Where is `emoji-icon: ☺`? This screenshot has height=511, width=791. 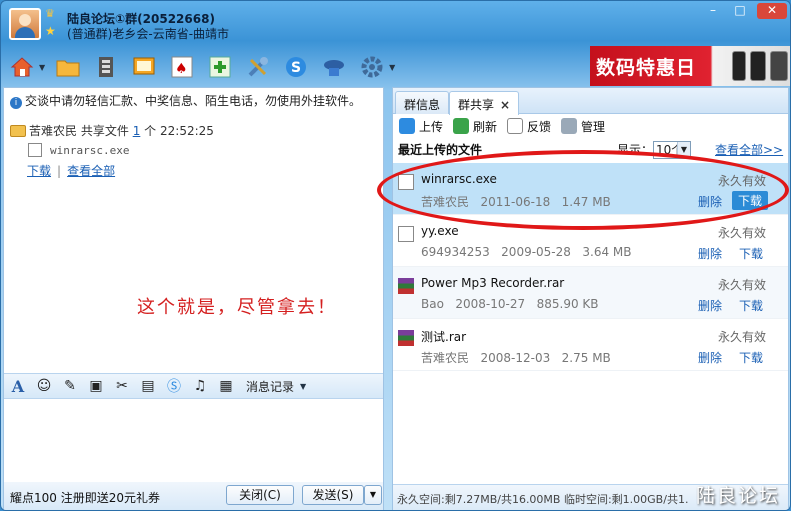 emoji-icon: ☺ is located at coordinates (44, 386).